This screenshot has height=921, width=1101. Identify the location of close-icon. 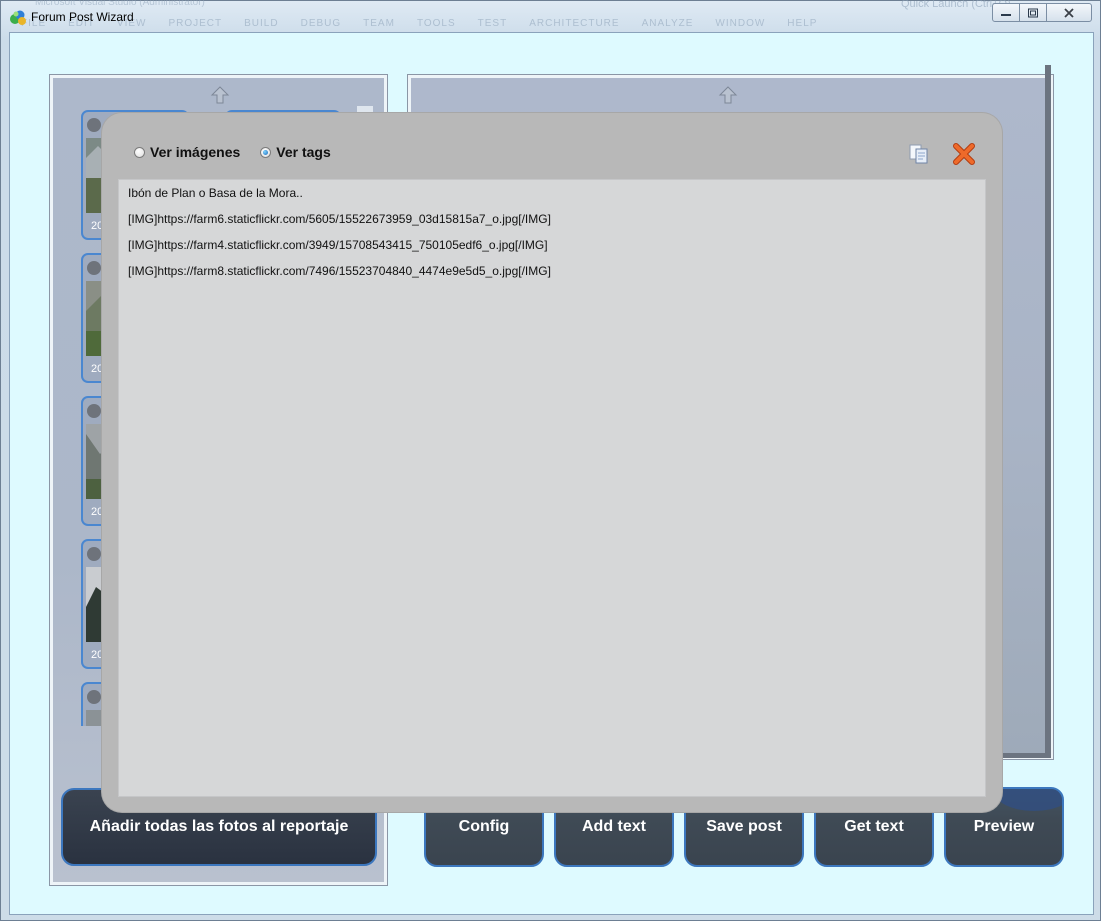
(964, 154).